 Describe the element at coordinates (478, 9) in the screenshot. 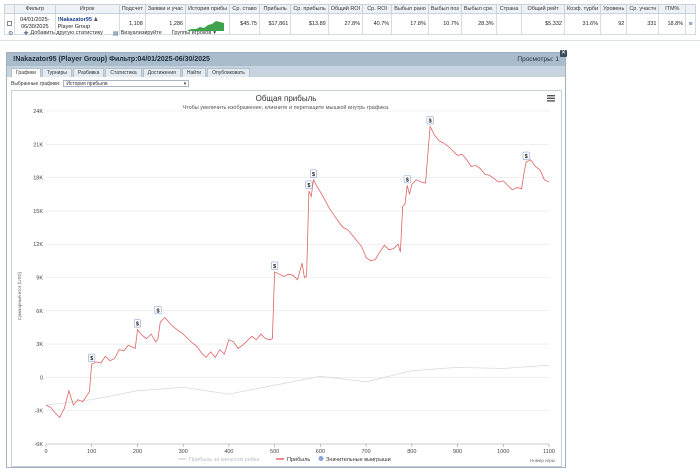

I see `col-header-mid: Выбыл сре.` at that location.